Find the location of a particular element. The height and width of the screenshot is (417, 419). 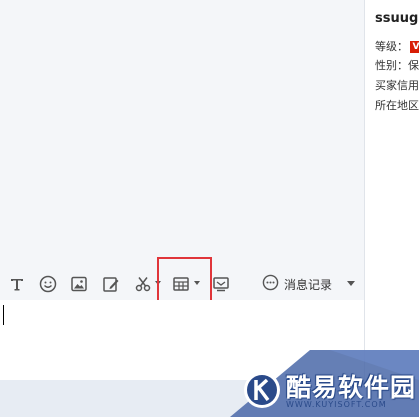

scissors-icon is located at coordinates (143, 284).